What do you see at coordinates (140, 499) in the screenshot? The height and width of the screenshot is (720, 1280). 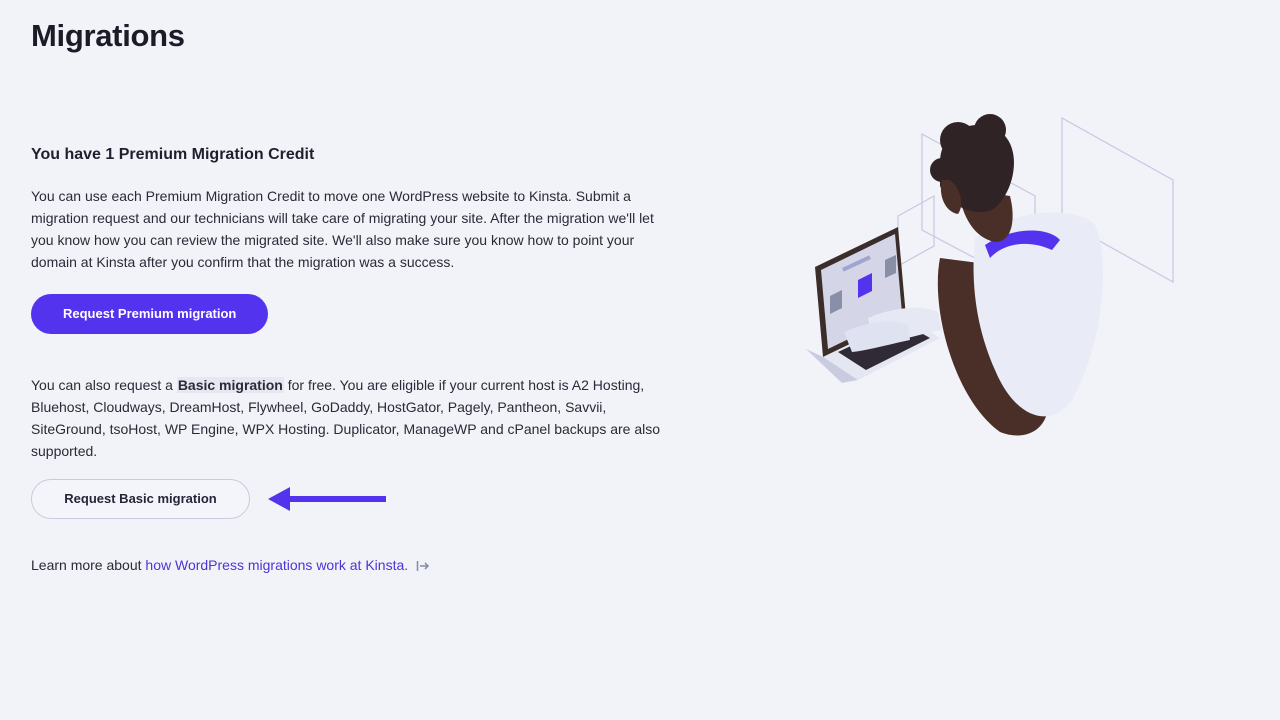 I see `request-basic-migration-button: Request Basic migration` at bounding box center [140, 499].